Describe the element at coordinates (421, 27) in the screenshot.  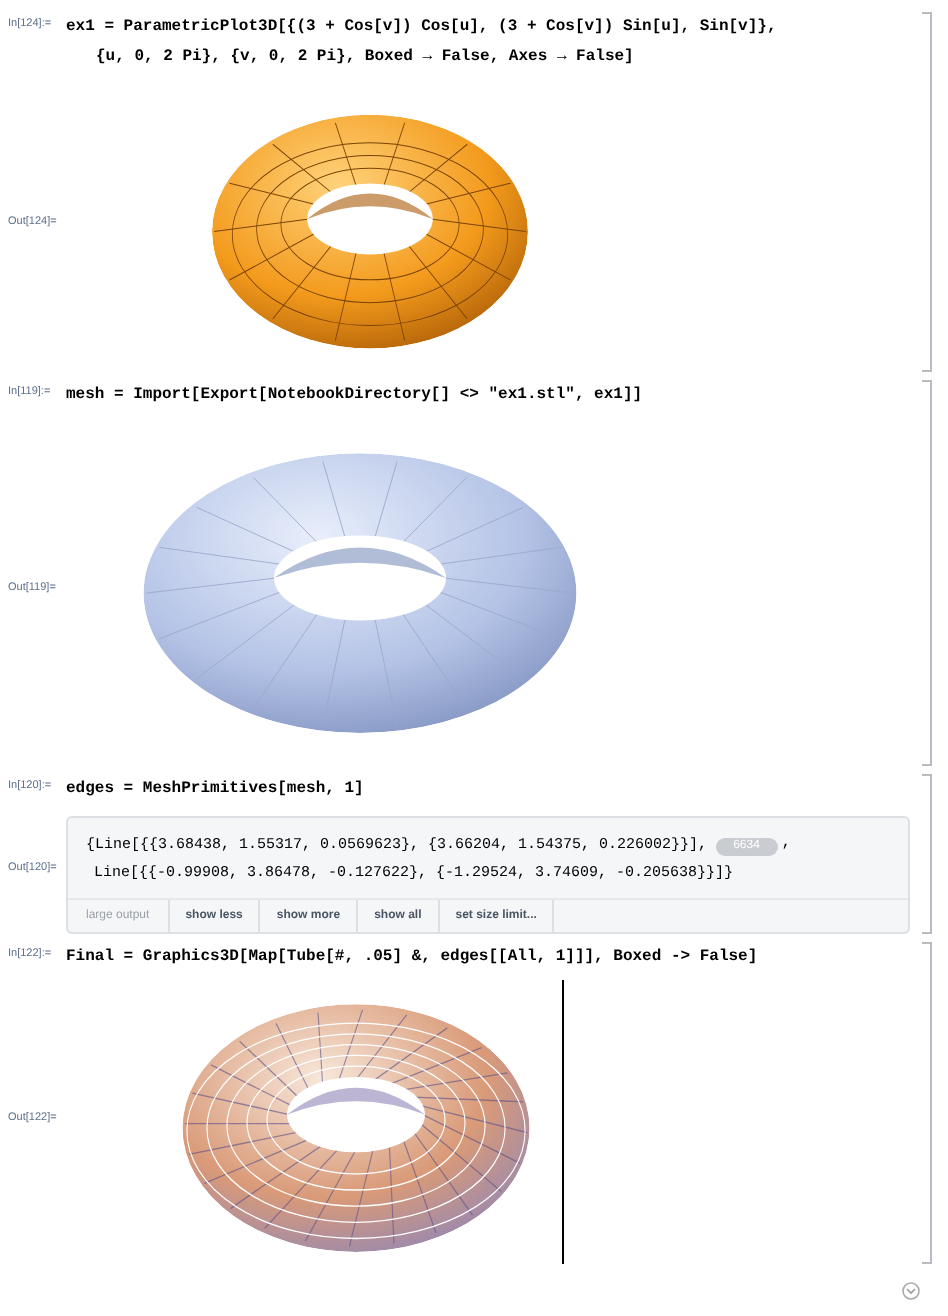
I see `code-line: ex1 = ParametricPlot3D[{(3 + Cos[v]) Cos[u], (3 + Cos[v]) Sin[u], Sin[v]},` at that location.